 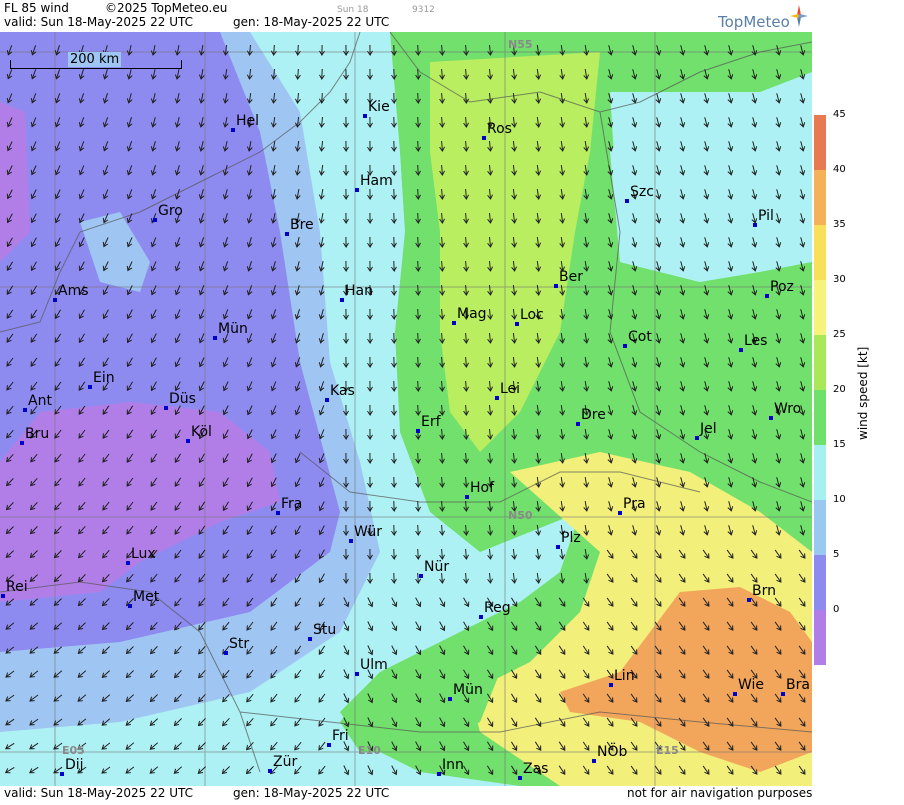 I want to click on city-label: Jel, so click(x=708, y=429).